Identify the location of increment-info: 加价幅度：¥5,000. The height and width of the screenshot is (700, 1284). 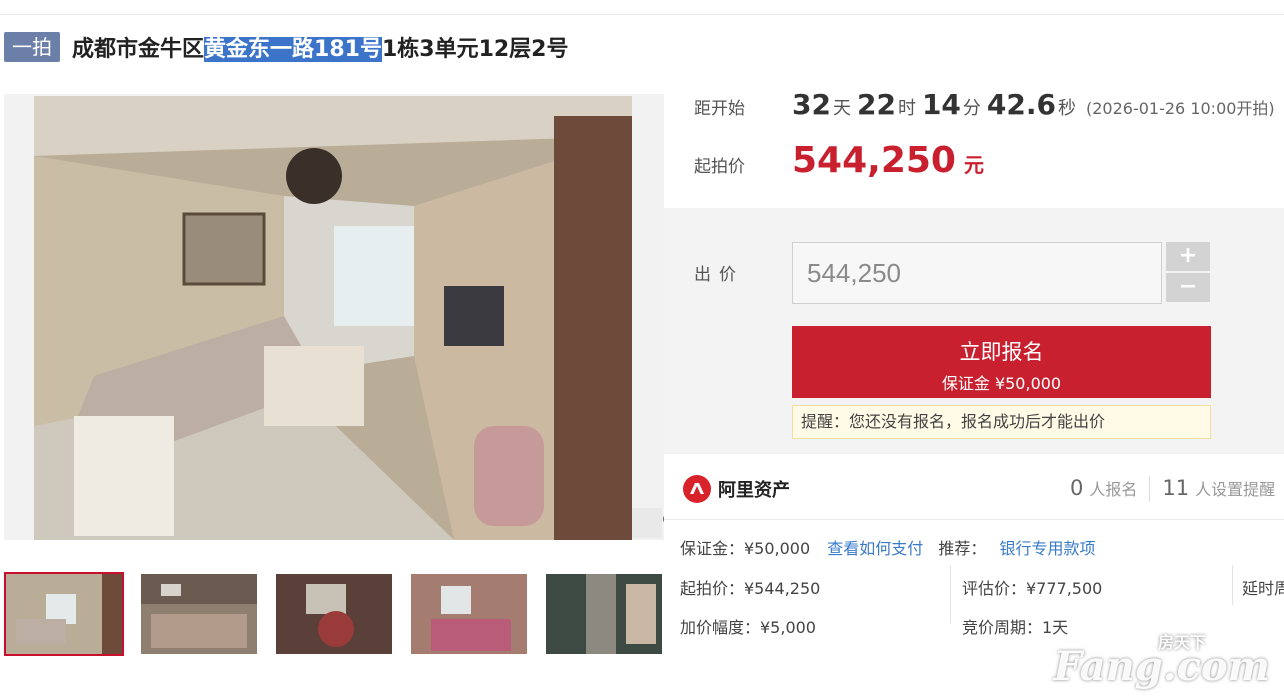
(748, 627).